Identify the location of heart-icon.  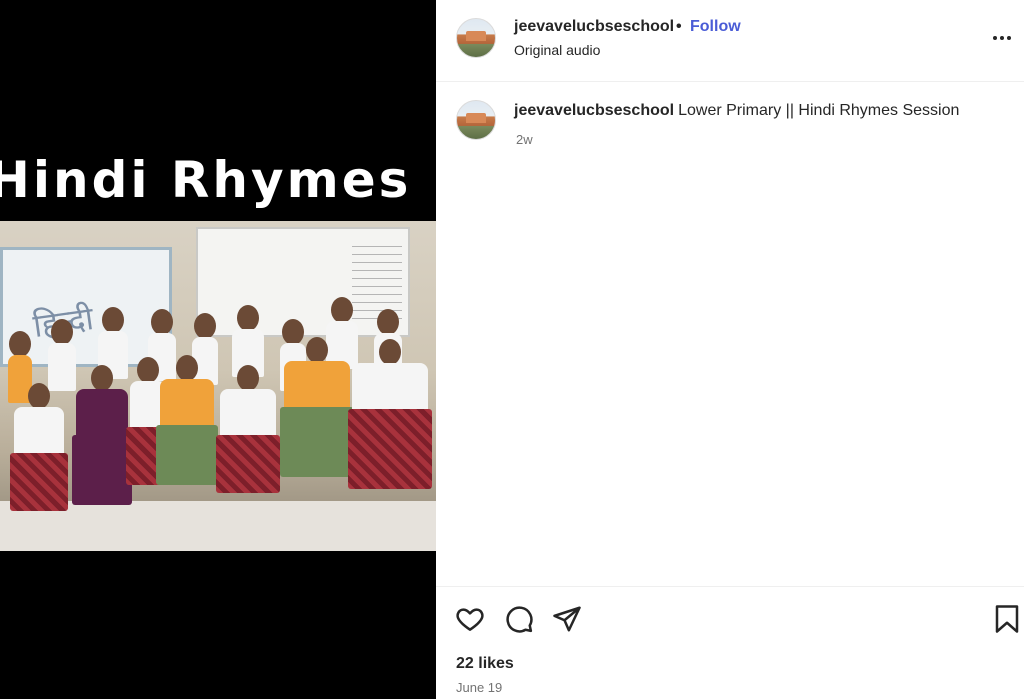
(470, 619).